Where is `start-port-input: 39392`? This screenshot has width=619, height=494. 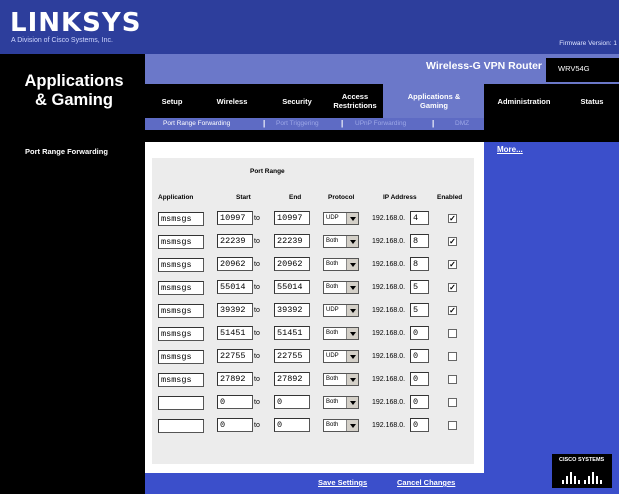 start-port-input: 39392 is located at coordinates (235, 310).